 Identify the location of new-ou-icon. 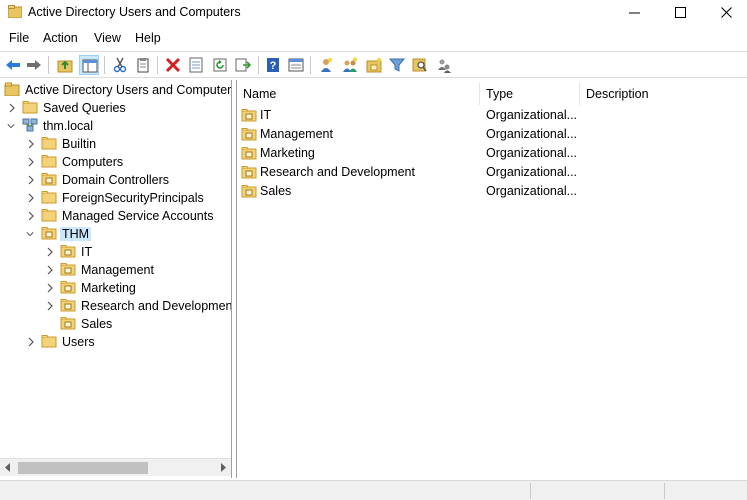
(374, 65).